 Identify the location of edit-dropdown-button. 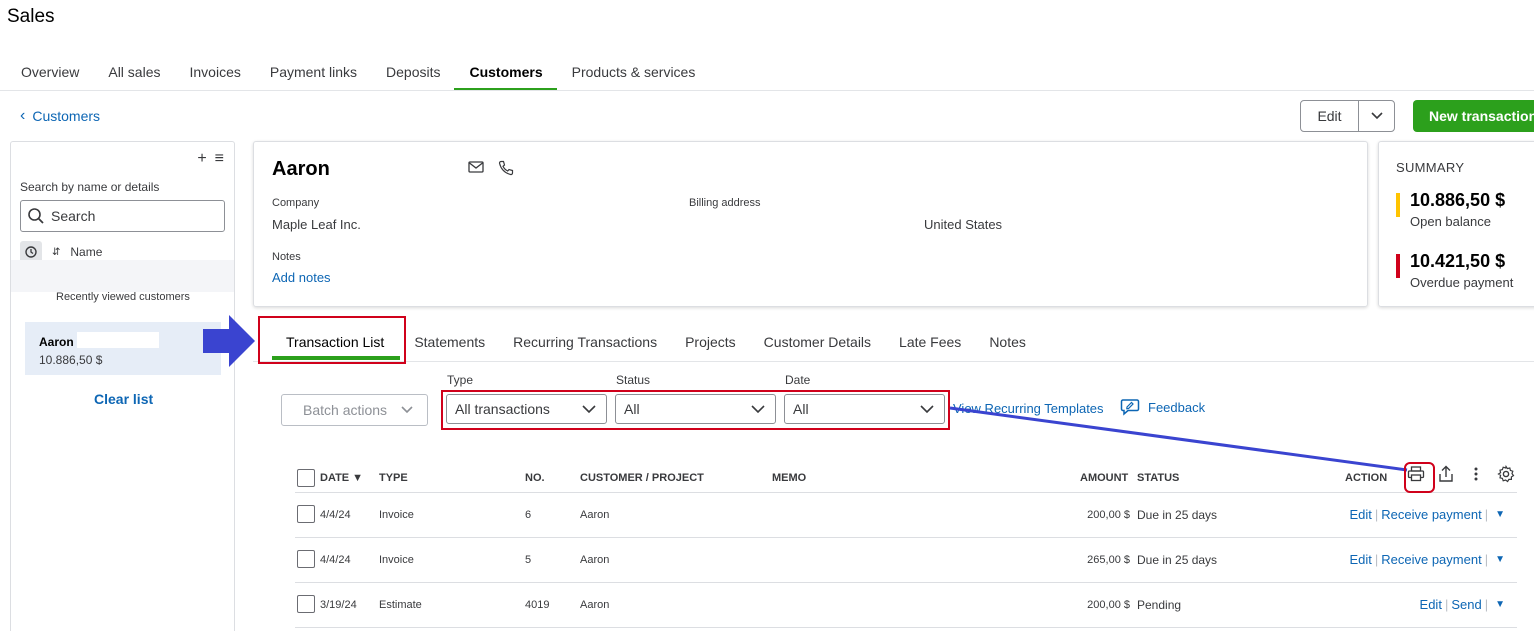
(1376, 116).